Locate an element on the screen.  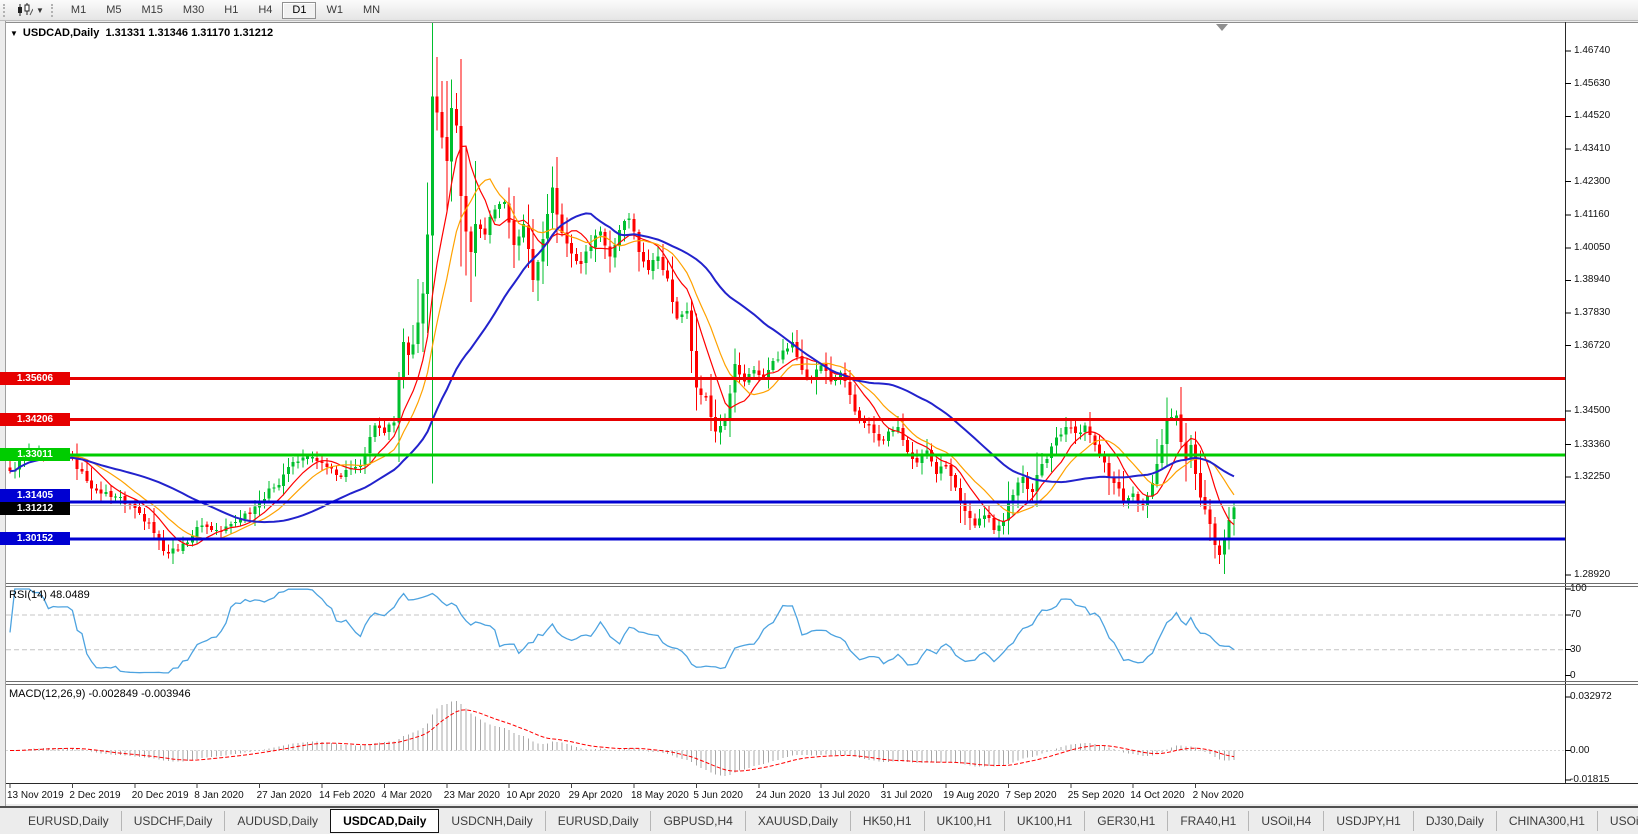
price-axis-tick: 1.45630 is located at coordinates (1592, 83).